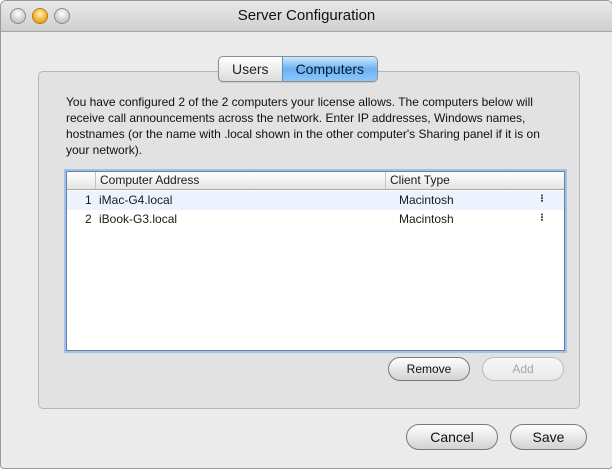 This screenshot has width=612, height=469. I want to click on column-header-client-type: Client Type, so click(474, 180).